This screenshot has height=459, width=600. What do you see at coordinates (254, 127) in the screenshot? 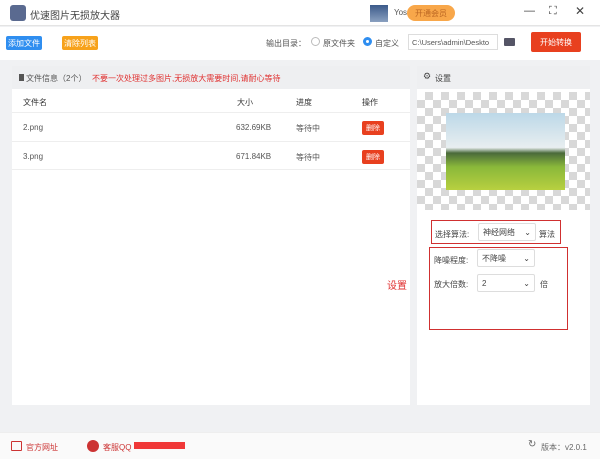
I see `file-size: 632.69KB` at bounding box center [254, 127].